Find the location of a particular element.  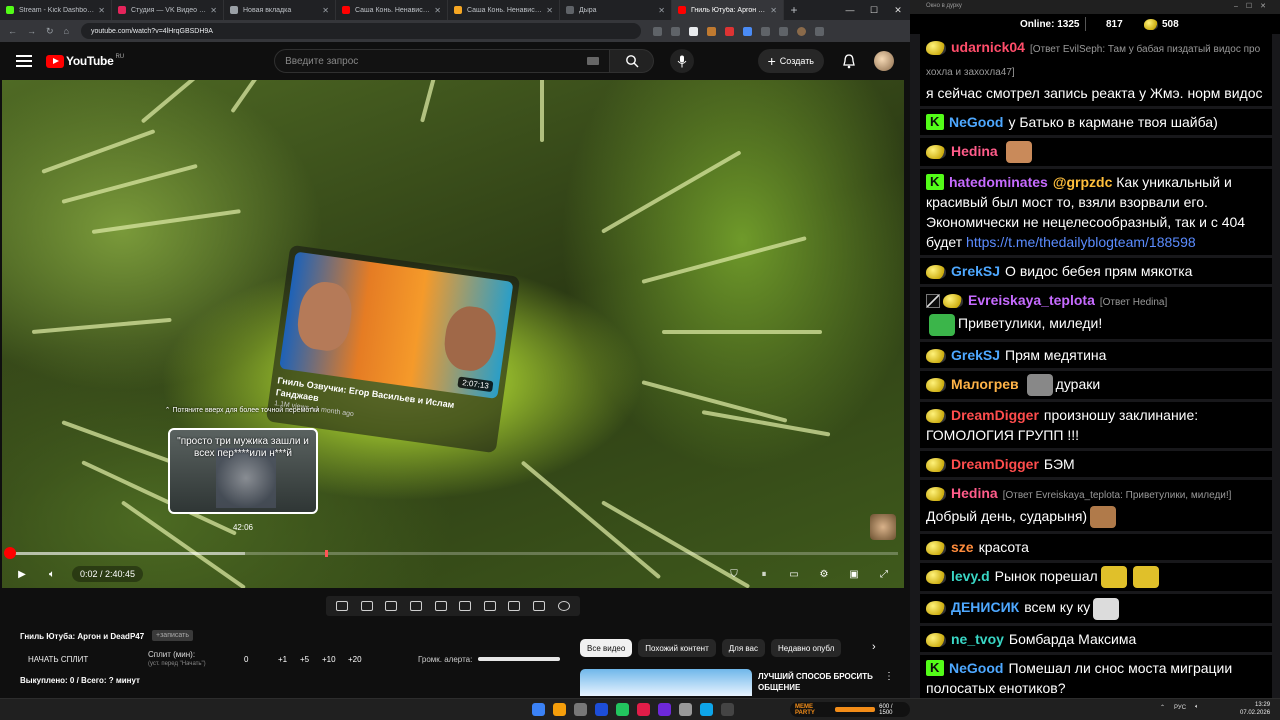

recommendation-thumbnail is located at coordinates (666, 682).